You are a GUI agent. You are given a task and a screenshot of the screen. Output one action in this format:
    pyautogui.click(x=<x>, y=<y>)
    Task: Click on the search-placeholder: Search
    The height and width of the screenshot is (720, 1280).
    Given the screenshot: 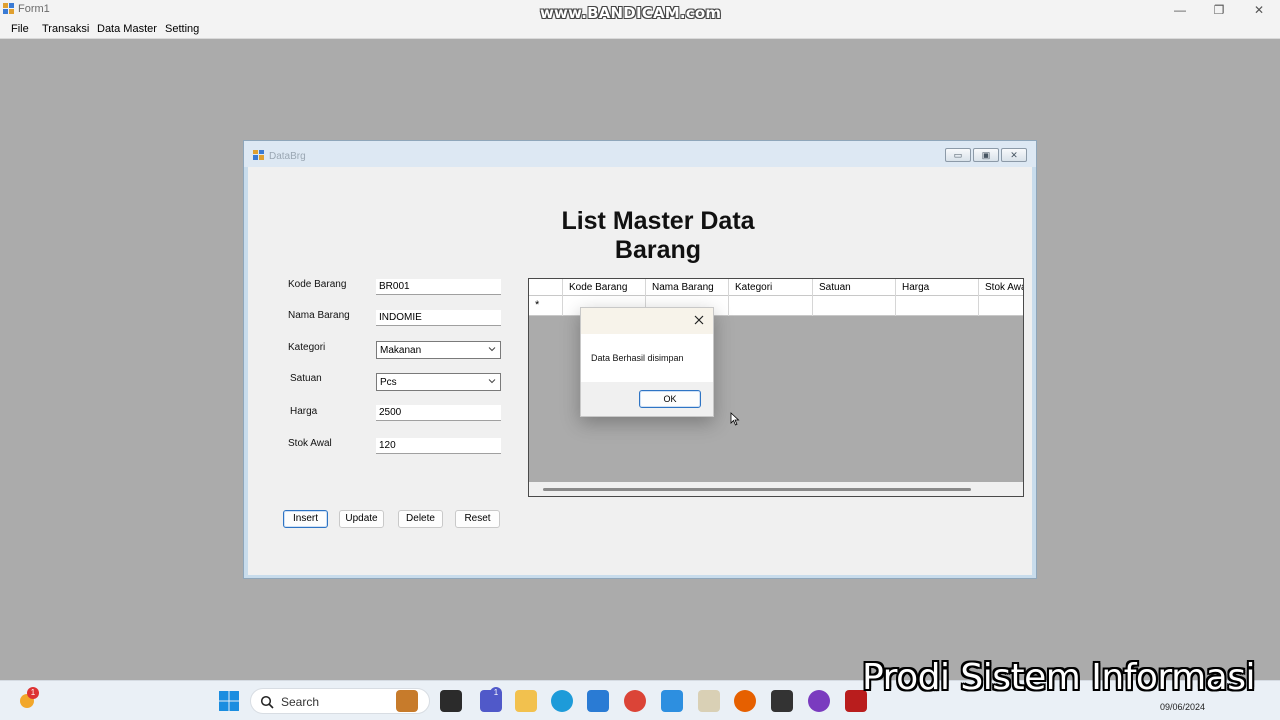 What is the action you would take?
    pyautogui.click(x=300, y=702)
    